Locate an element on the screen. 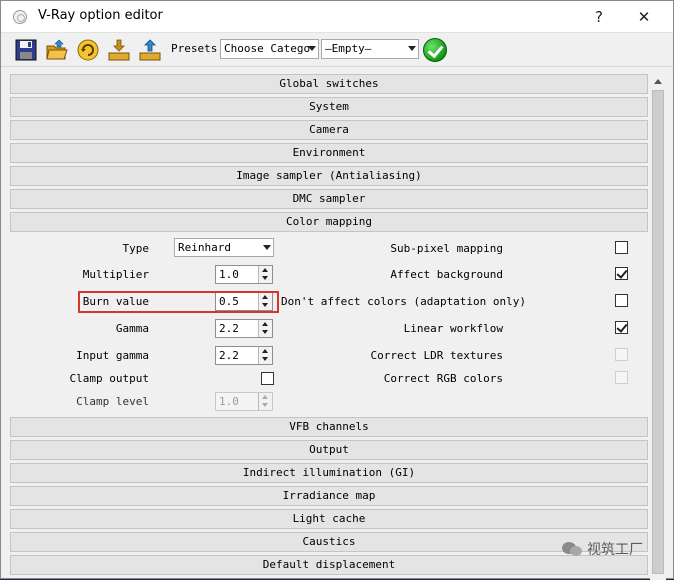 The height and width of the screenshot is (580, 674). rollout-environment: Environment is located at coordinates (329, 153).